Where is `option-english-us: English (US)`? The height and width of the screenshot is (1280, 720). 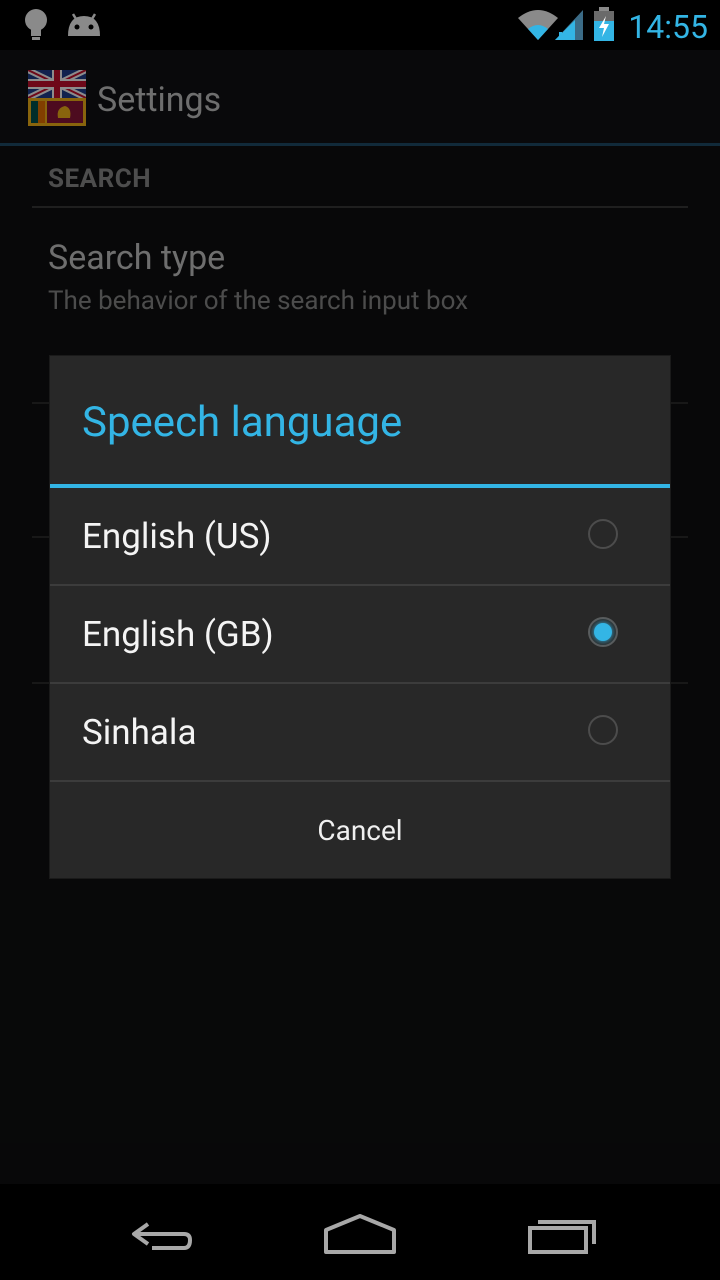 option-english-us: English (US) is located at coordinates (360, 537).